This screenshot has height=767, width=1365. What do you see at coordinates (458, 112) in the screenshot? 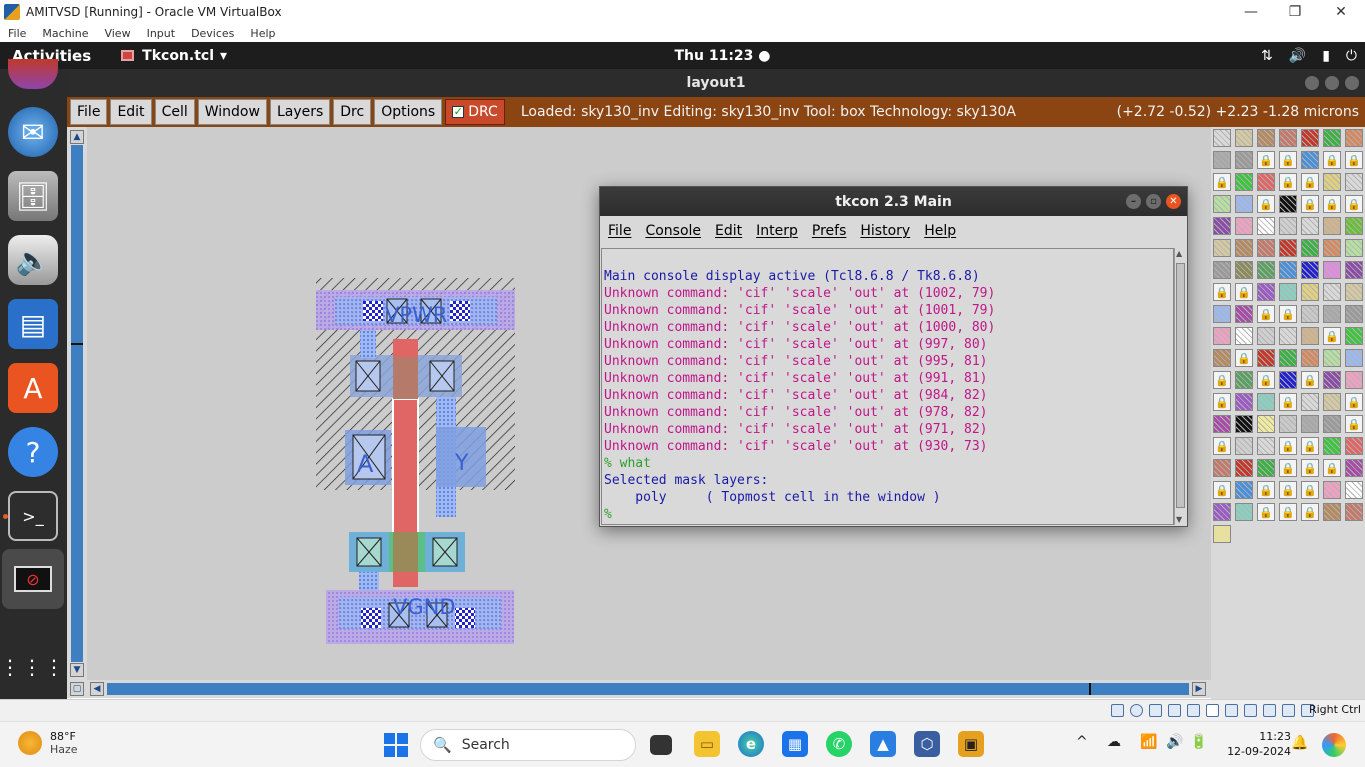
I see `drc-checkbox: ✓` at bounding box center [458, 112].